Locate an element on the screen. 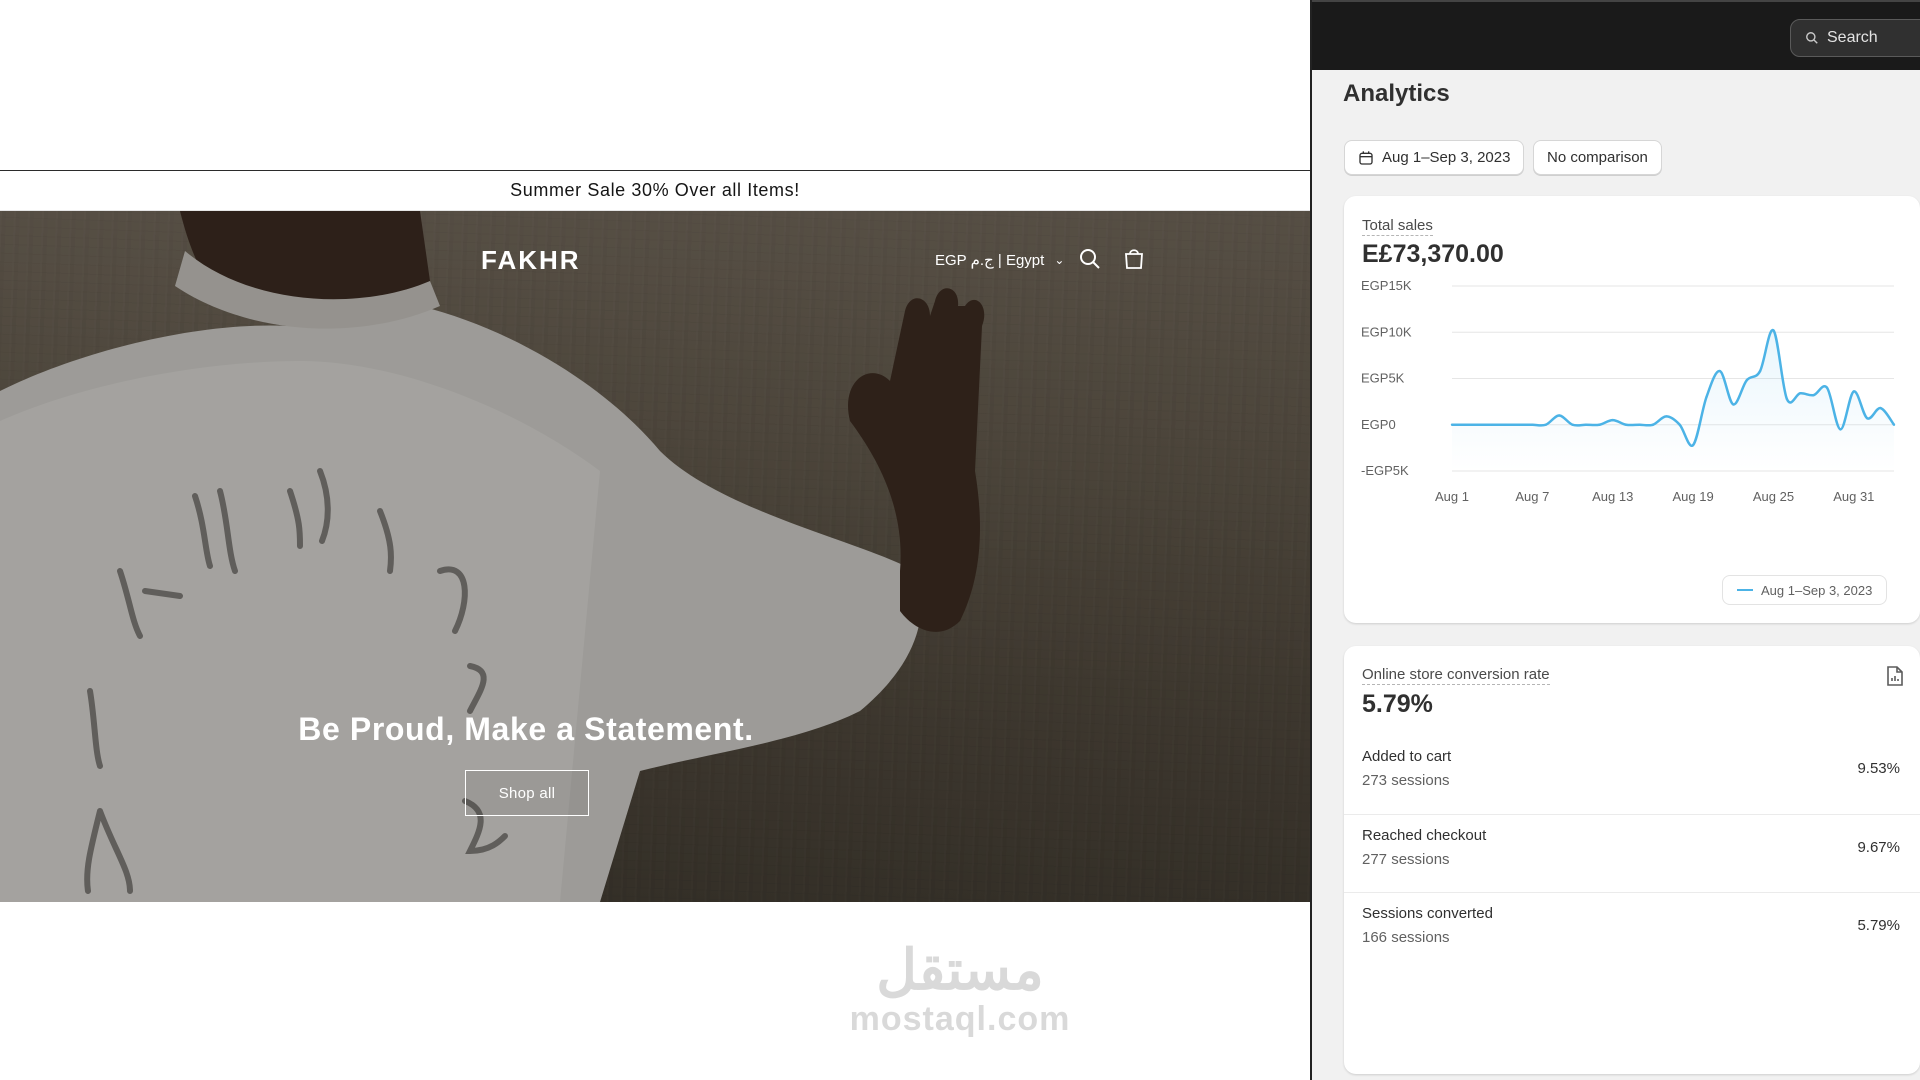 This screenshot has width=1920, height=1080. store-header: FAKHR EGP ج.م | Egypt ⌄ is located at coordinates (655, 256).